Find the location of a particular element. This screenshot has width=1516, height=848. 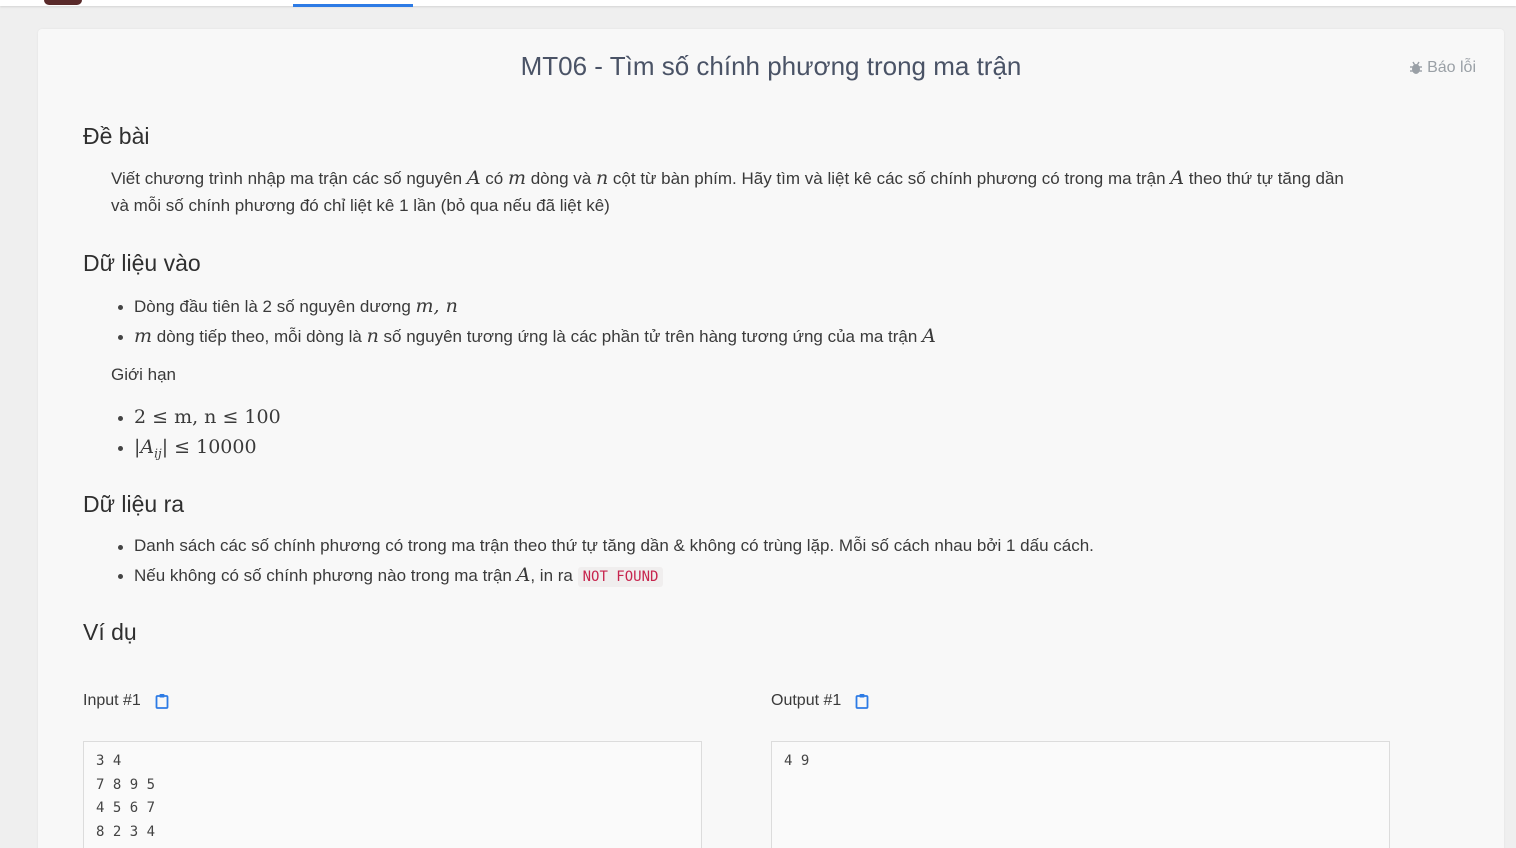

list-item: Dòng đầu tiên là 2 số nguyên dương m, n is located at coordinates (526, 307).